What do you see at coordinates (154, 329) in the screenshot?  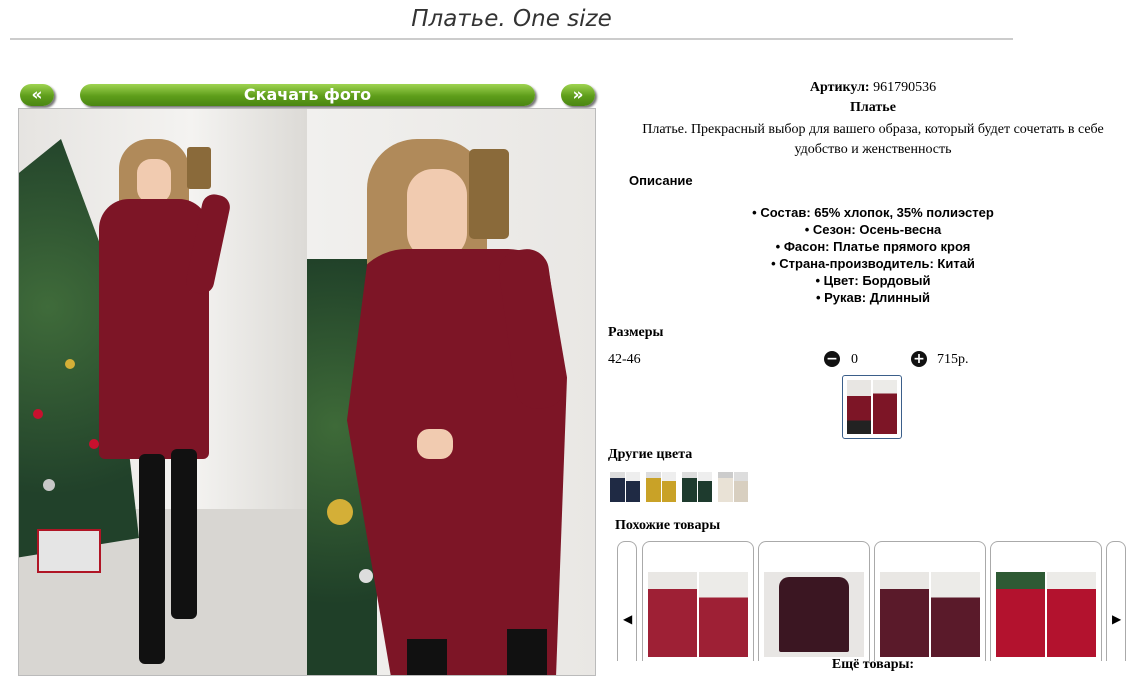 I see `dress-left` at bounding box center [154, 329].